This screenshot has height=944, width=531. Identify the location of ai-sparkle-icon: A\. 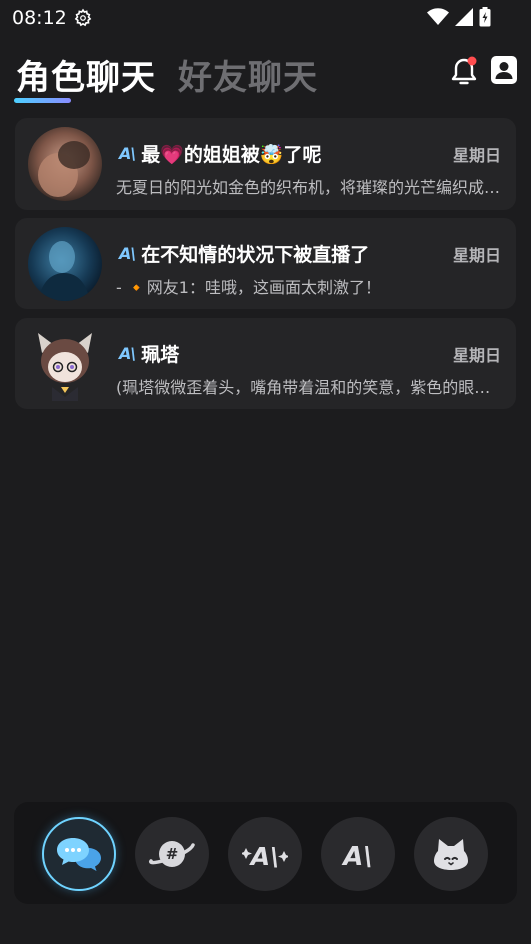
(265, 856).